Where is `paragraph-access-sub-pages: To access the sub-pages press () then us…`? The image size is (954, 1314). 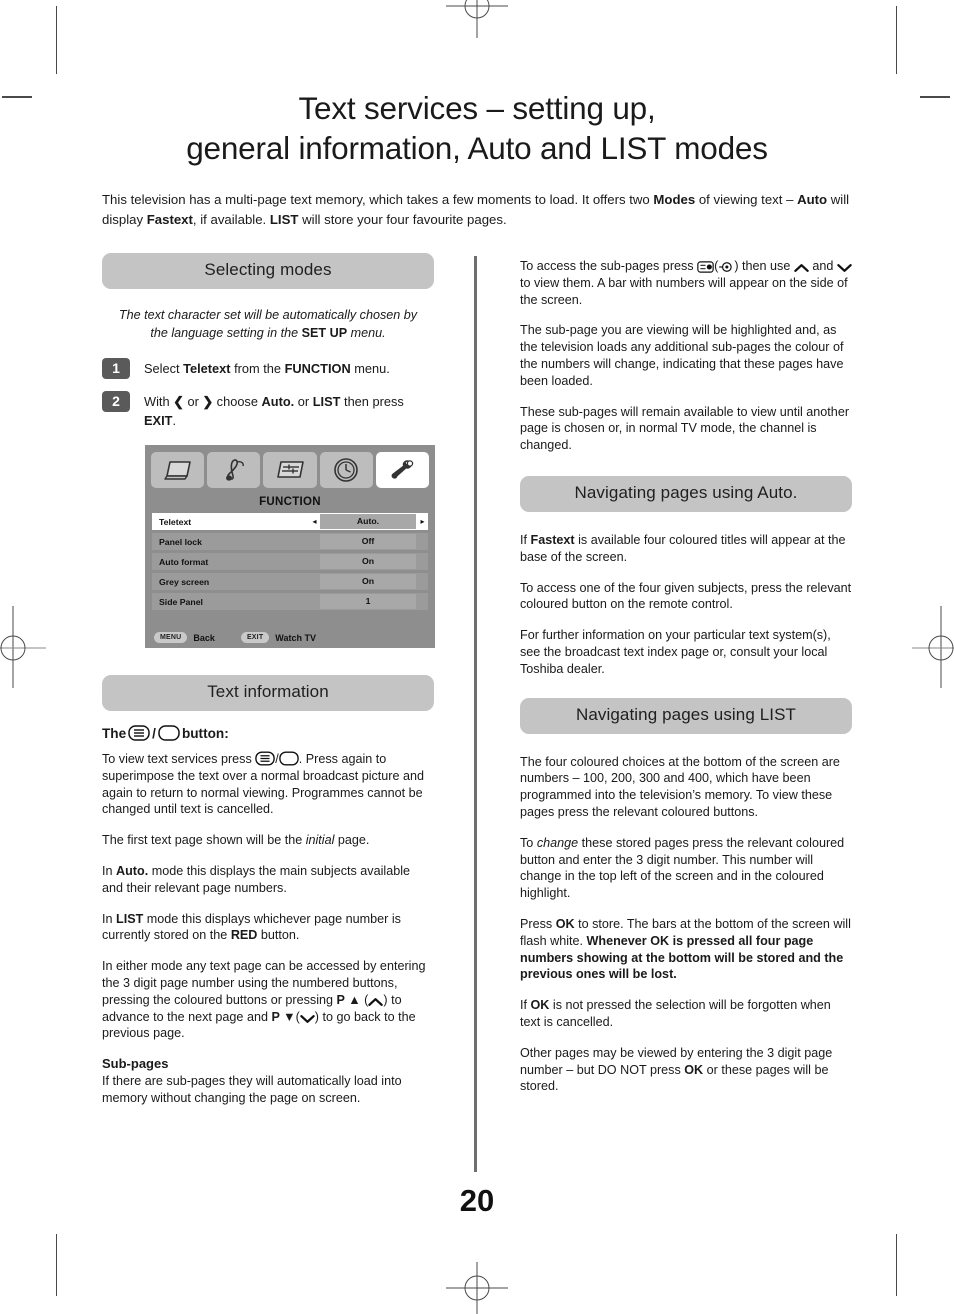
paragraph-access-sub-pages: To access the sub-pages press () then us… is located at coordinates (686, 283).